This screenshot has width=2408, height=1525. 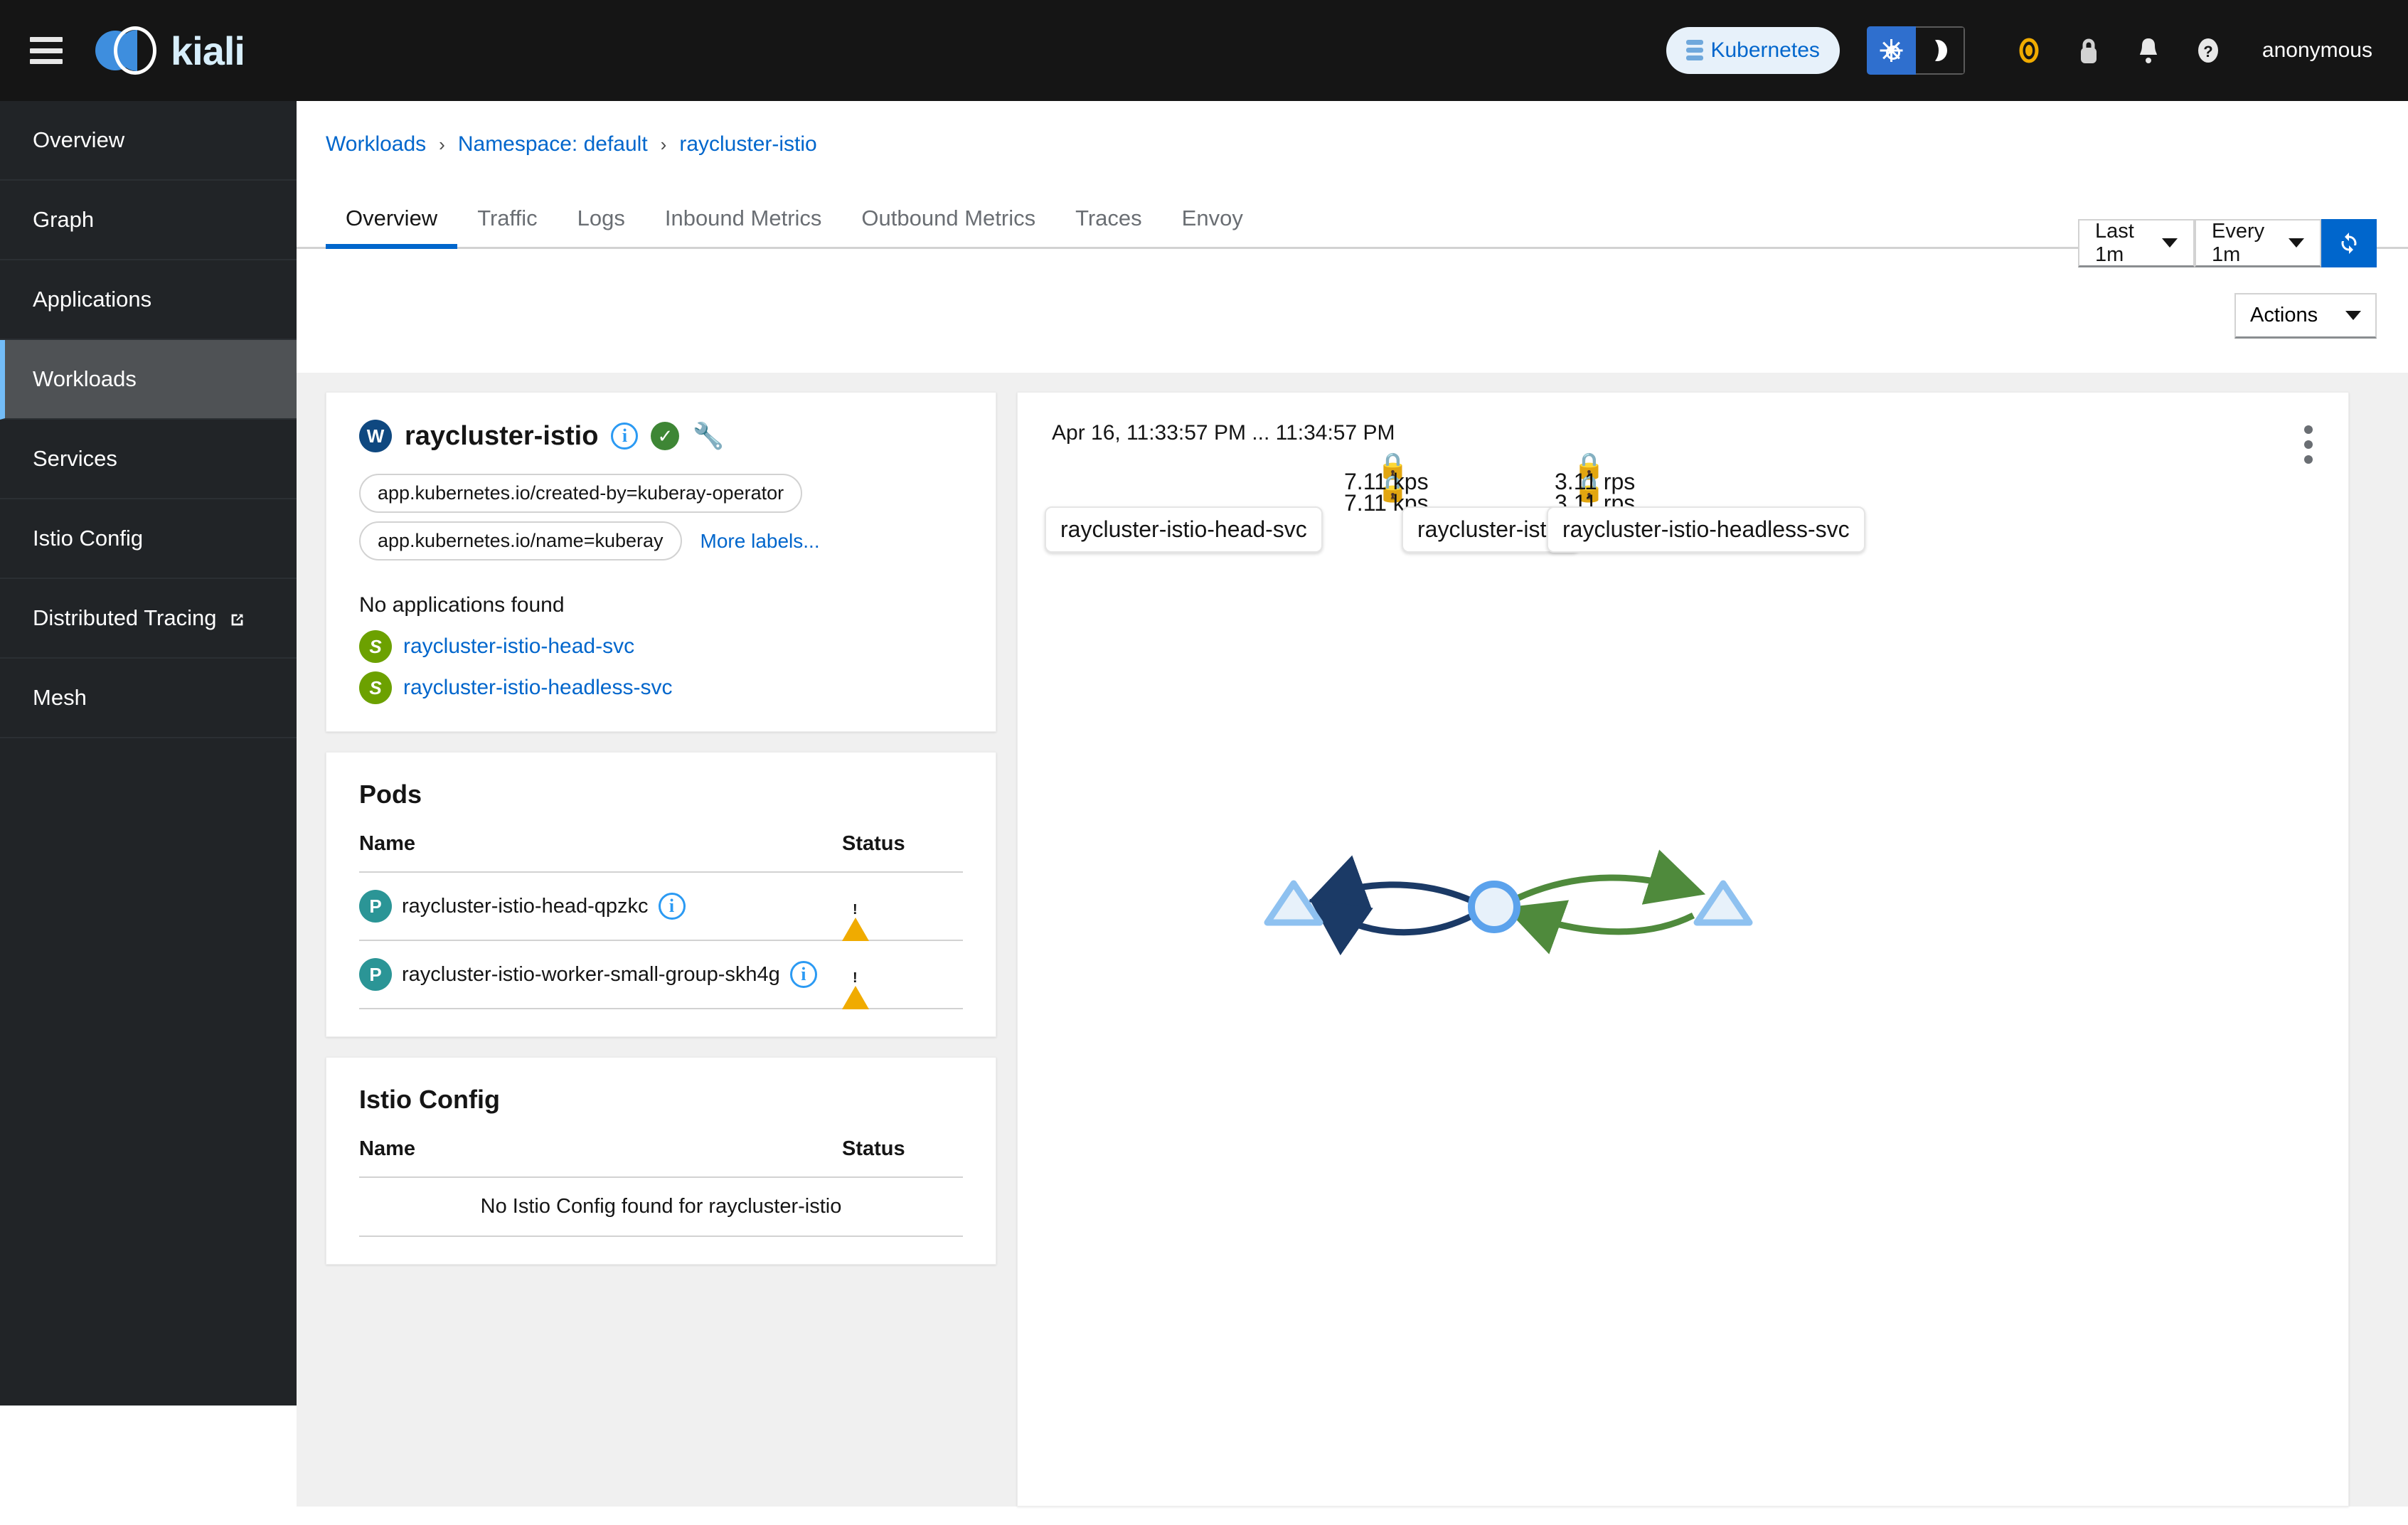 I want to click on cluster-selector: Kubernetes, so click(x=1753, y=50).